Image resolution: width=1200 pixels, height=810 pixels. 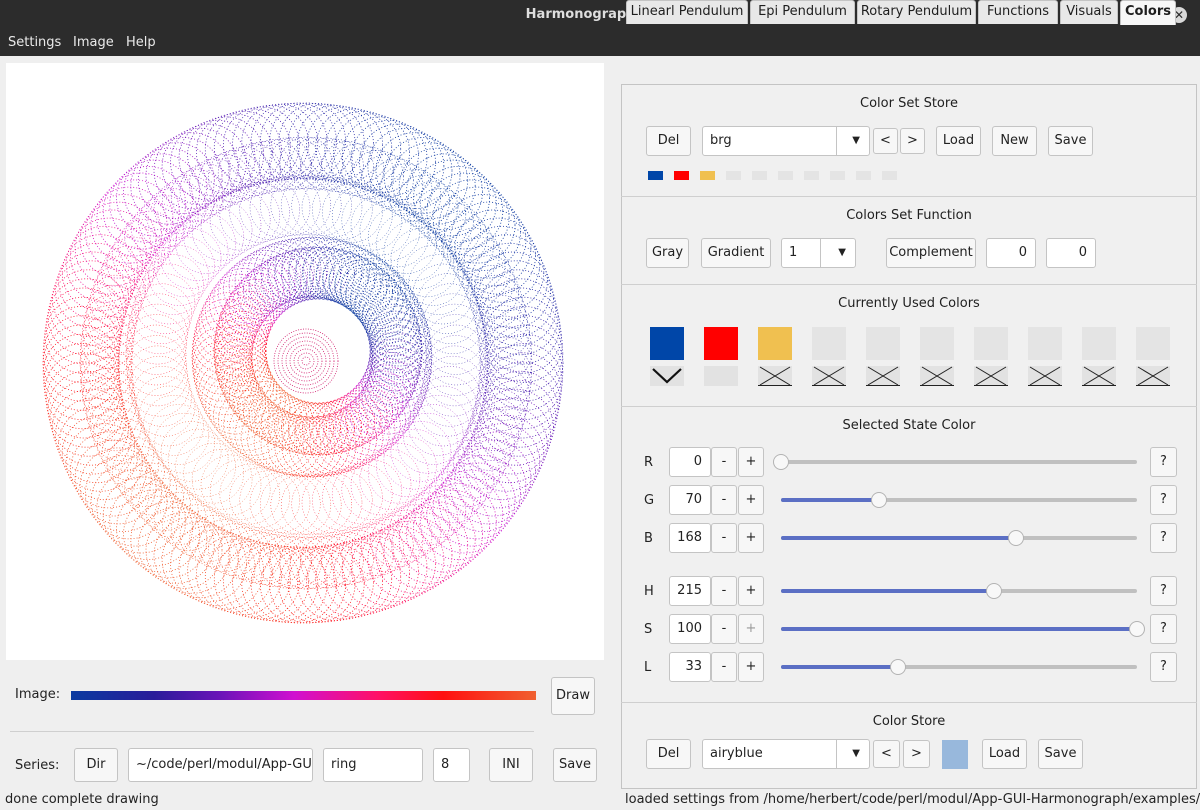 What do you see at coordinates (667, 376) in the screenshot?
I see `selected-check-icon` at bounding box center [667, 376].